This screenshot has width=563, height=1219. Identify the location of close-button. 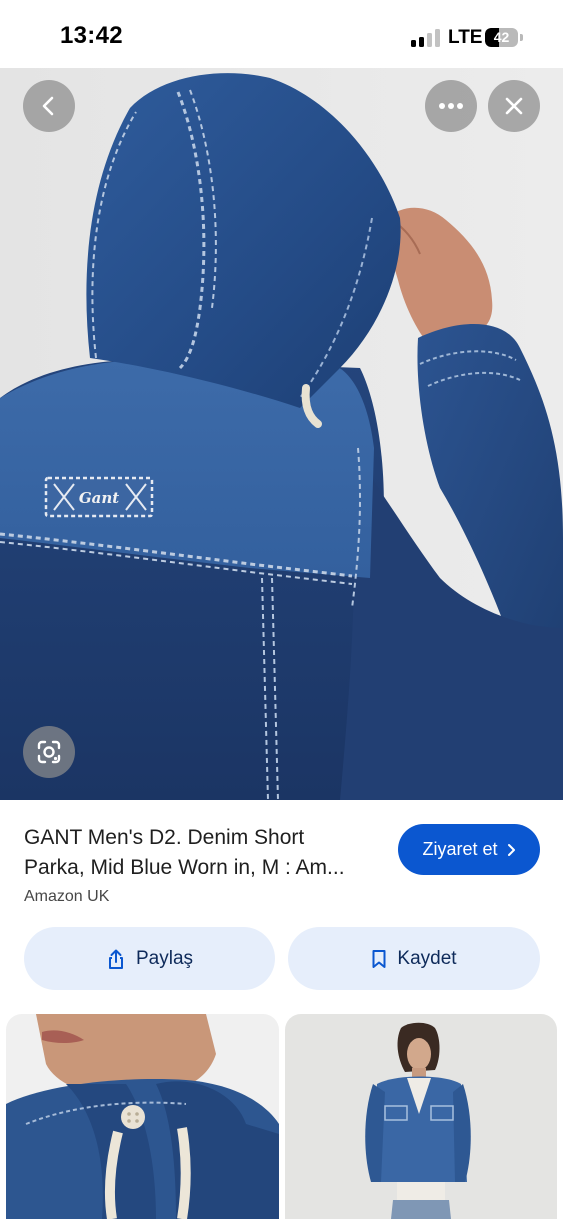
(514, 106).